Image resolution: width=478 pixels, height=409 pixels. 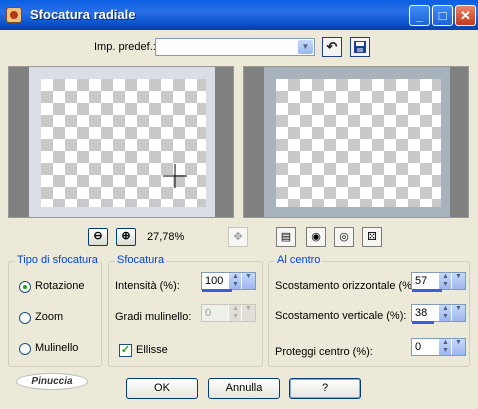 I want to click on pinuccia-logo: Pinuccia, so click(x=52, y=381).